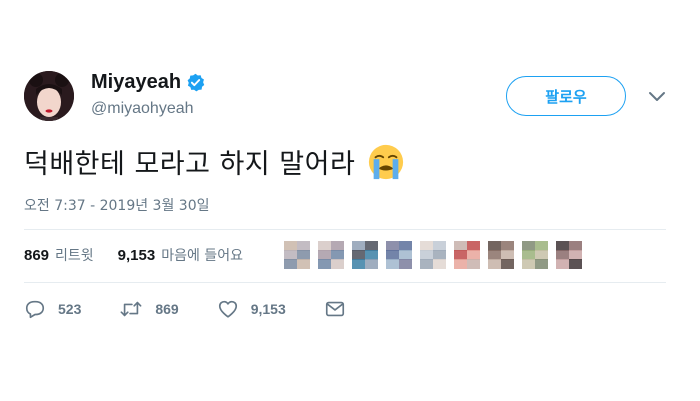 This screenshot has height=401, width=700. I want to click on liker-avatars, so click(433, 255).